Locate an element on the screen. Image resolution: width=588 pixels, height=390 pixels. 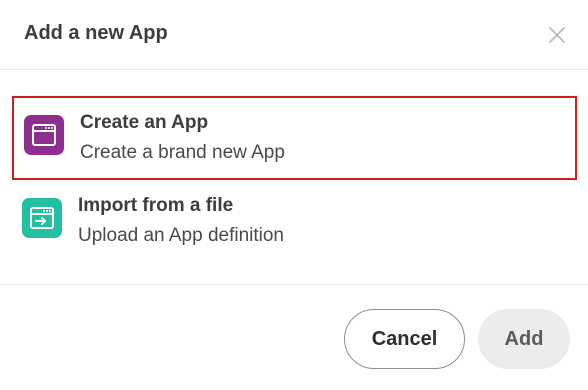
option-title: Import from a file is located at coordinates (156, 205).